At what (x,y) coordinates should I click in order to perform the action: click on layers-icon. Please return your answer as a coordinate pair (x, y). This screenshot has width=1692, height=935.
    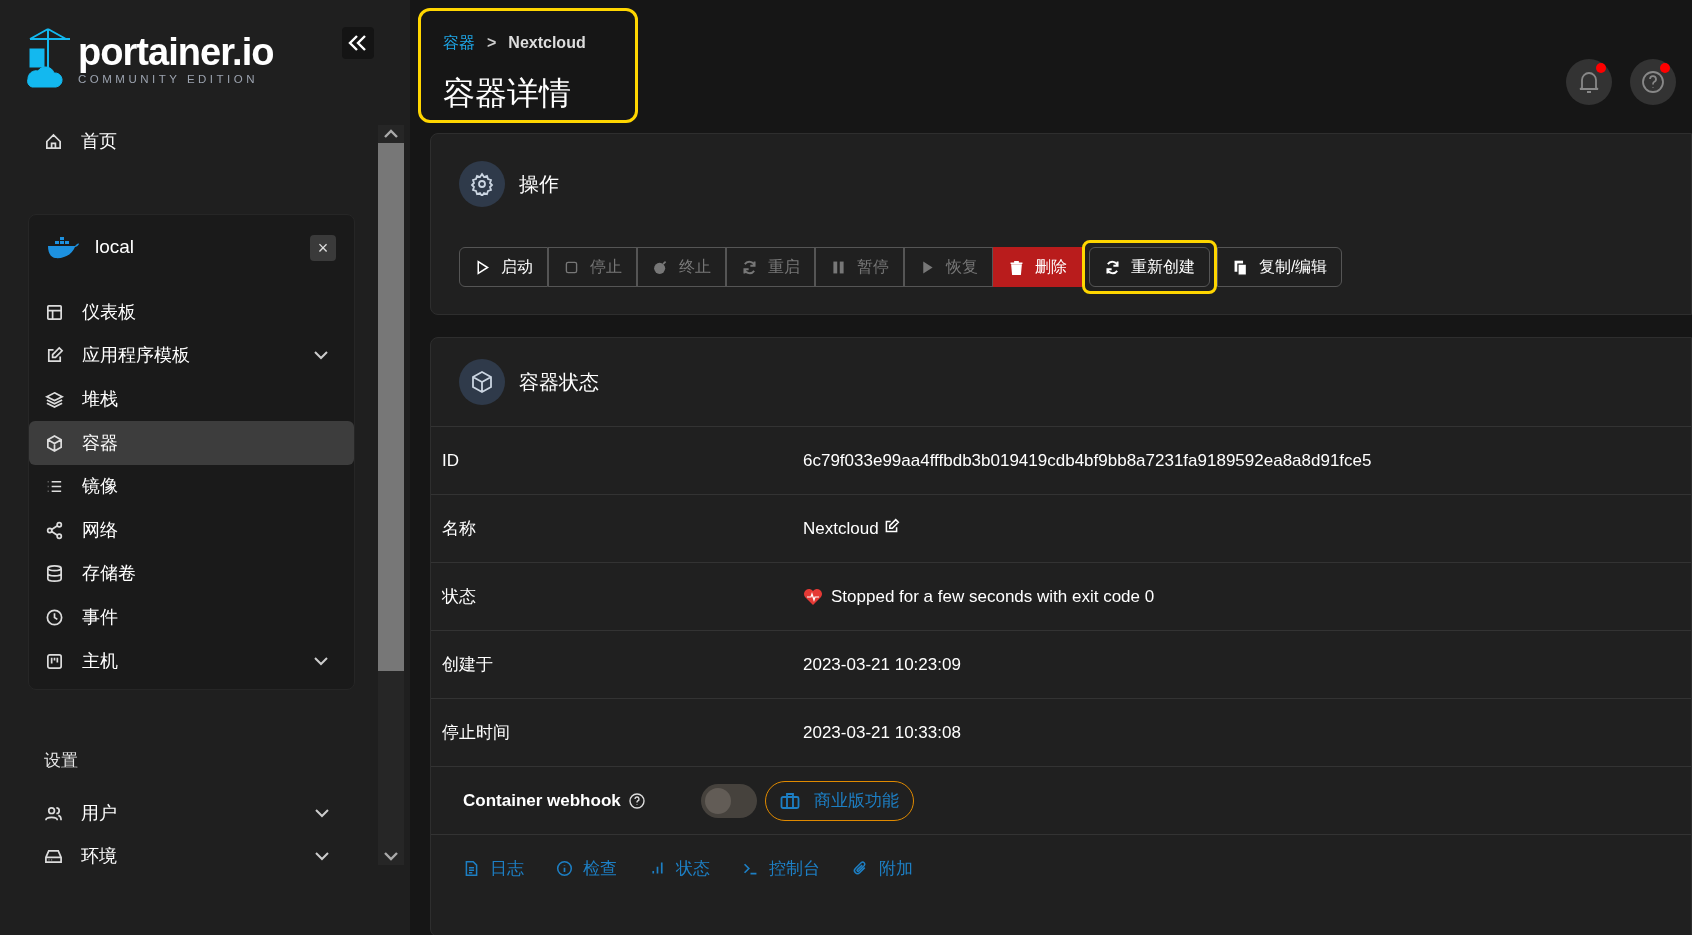
    Looking at the image, I should click on (54, 400).